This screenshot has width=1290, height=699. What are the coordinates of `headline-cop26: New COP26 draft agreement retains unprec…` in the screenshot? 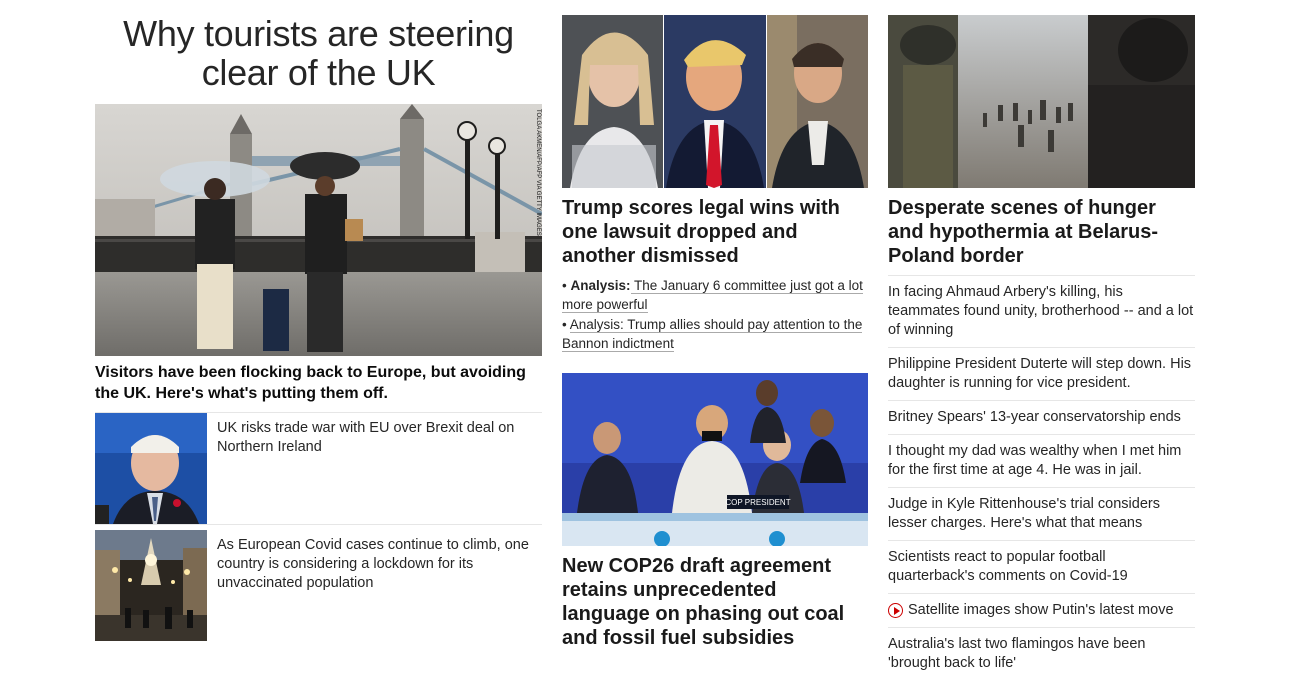 It's located at (715, 602).